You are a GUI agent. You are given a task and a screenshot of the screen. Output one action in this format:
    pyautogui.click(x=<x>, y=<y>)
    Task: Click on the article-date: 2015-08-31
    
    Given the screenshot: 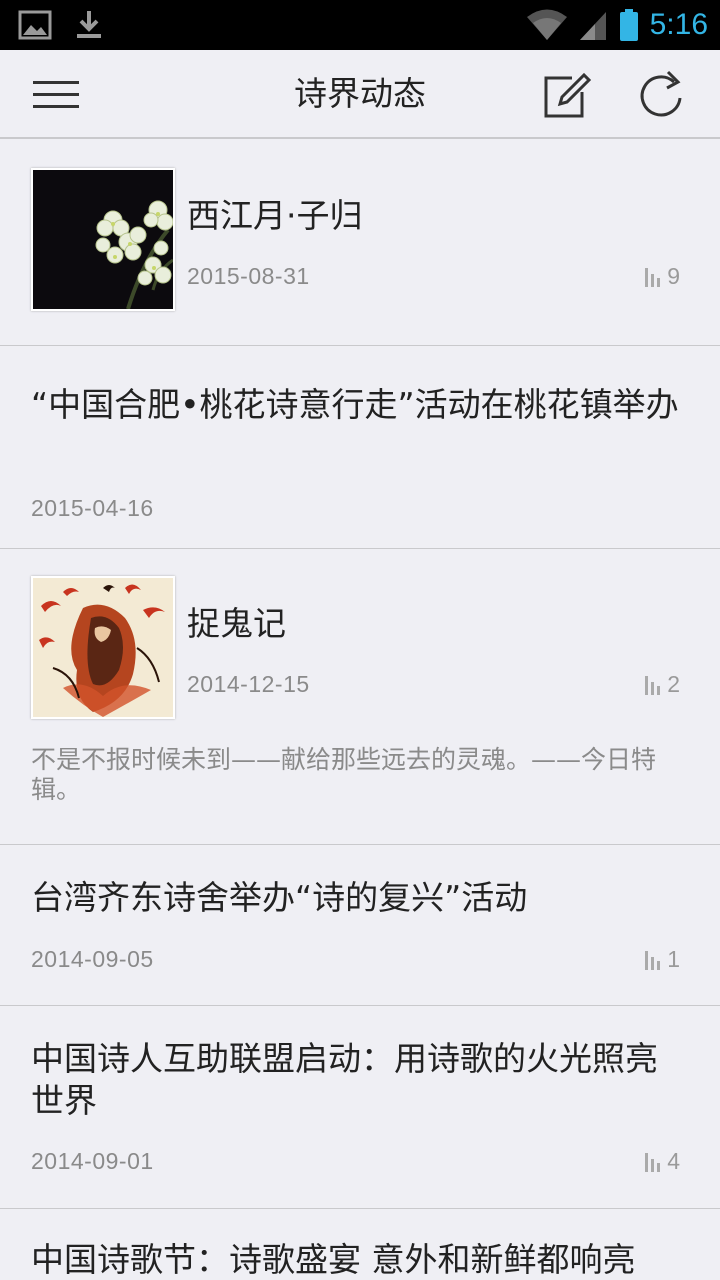 What is the action you would take?
    pyautogui.click(x=248, y=276)
    